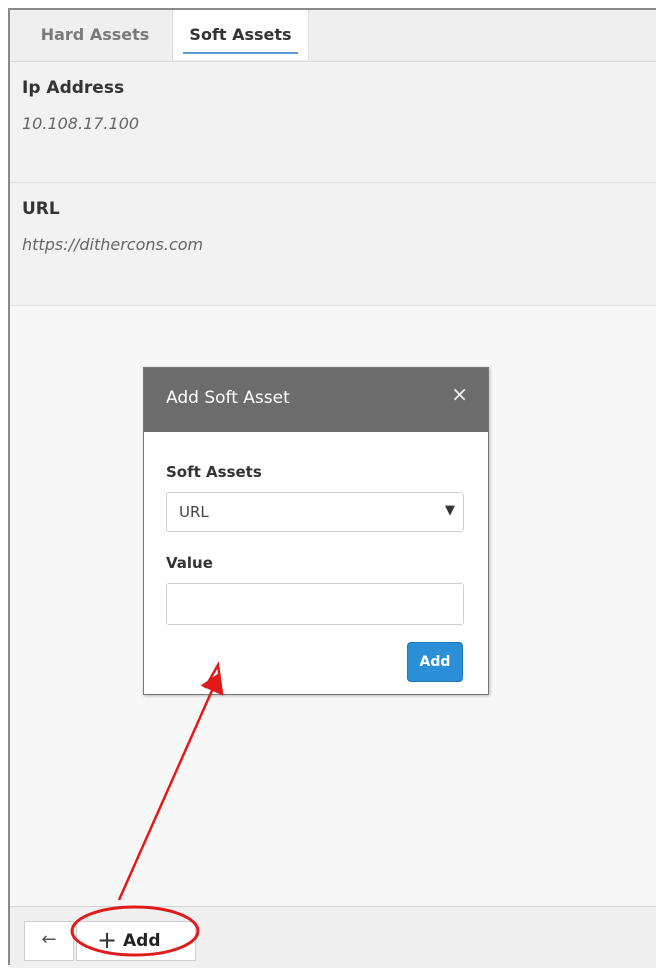  What do you see at coordinates (194, 512) in the screenshot?
I see `selected-asset-type: URL` at bounding box center [194, 512].